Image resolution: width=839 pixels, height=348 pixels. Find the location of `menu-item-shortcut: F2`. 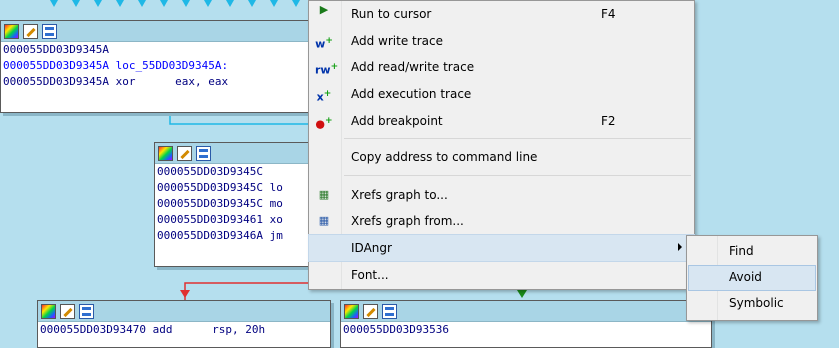

menu-item-shortcut: F2 is located at coordinates (608, 121).